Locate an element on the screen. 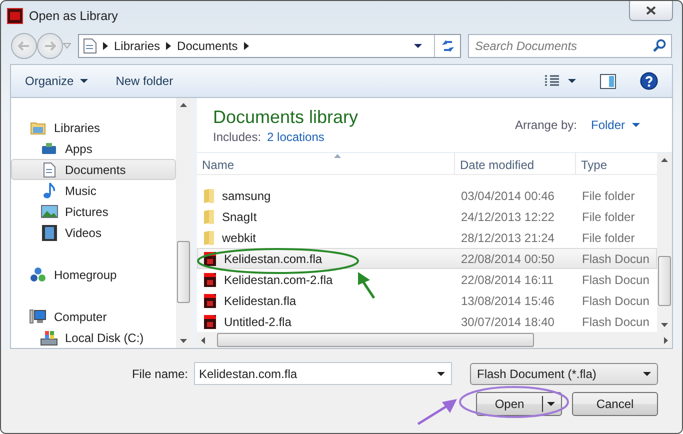 The height and width of the screenshot is (434, 683). search-field: Search Documents is located at coordinates (570, 46).